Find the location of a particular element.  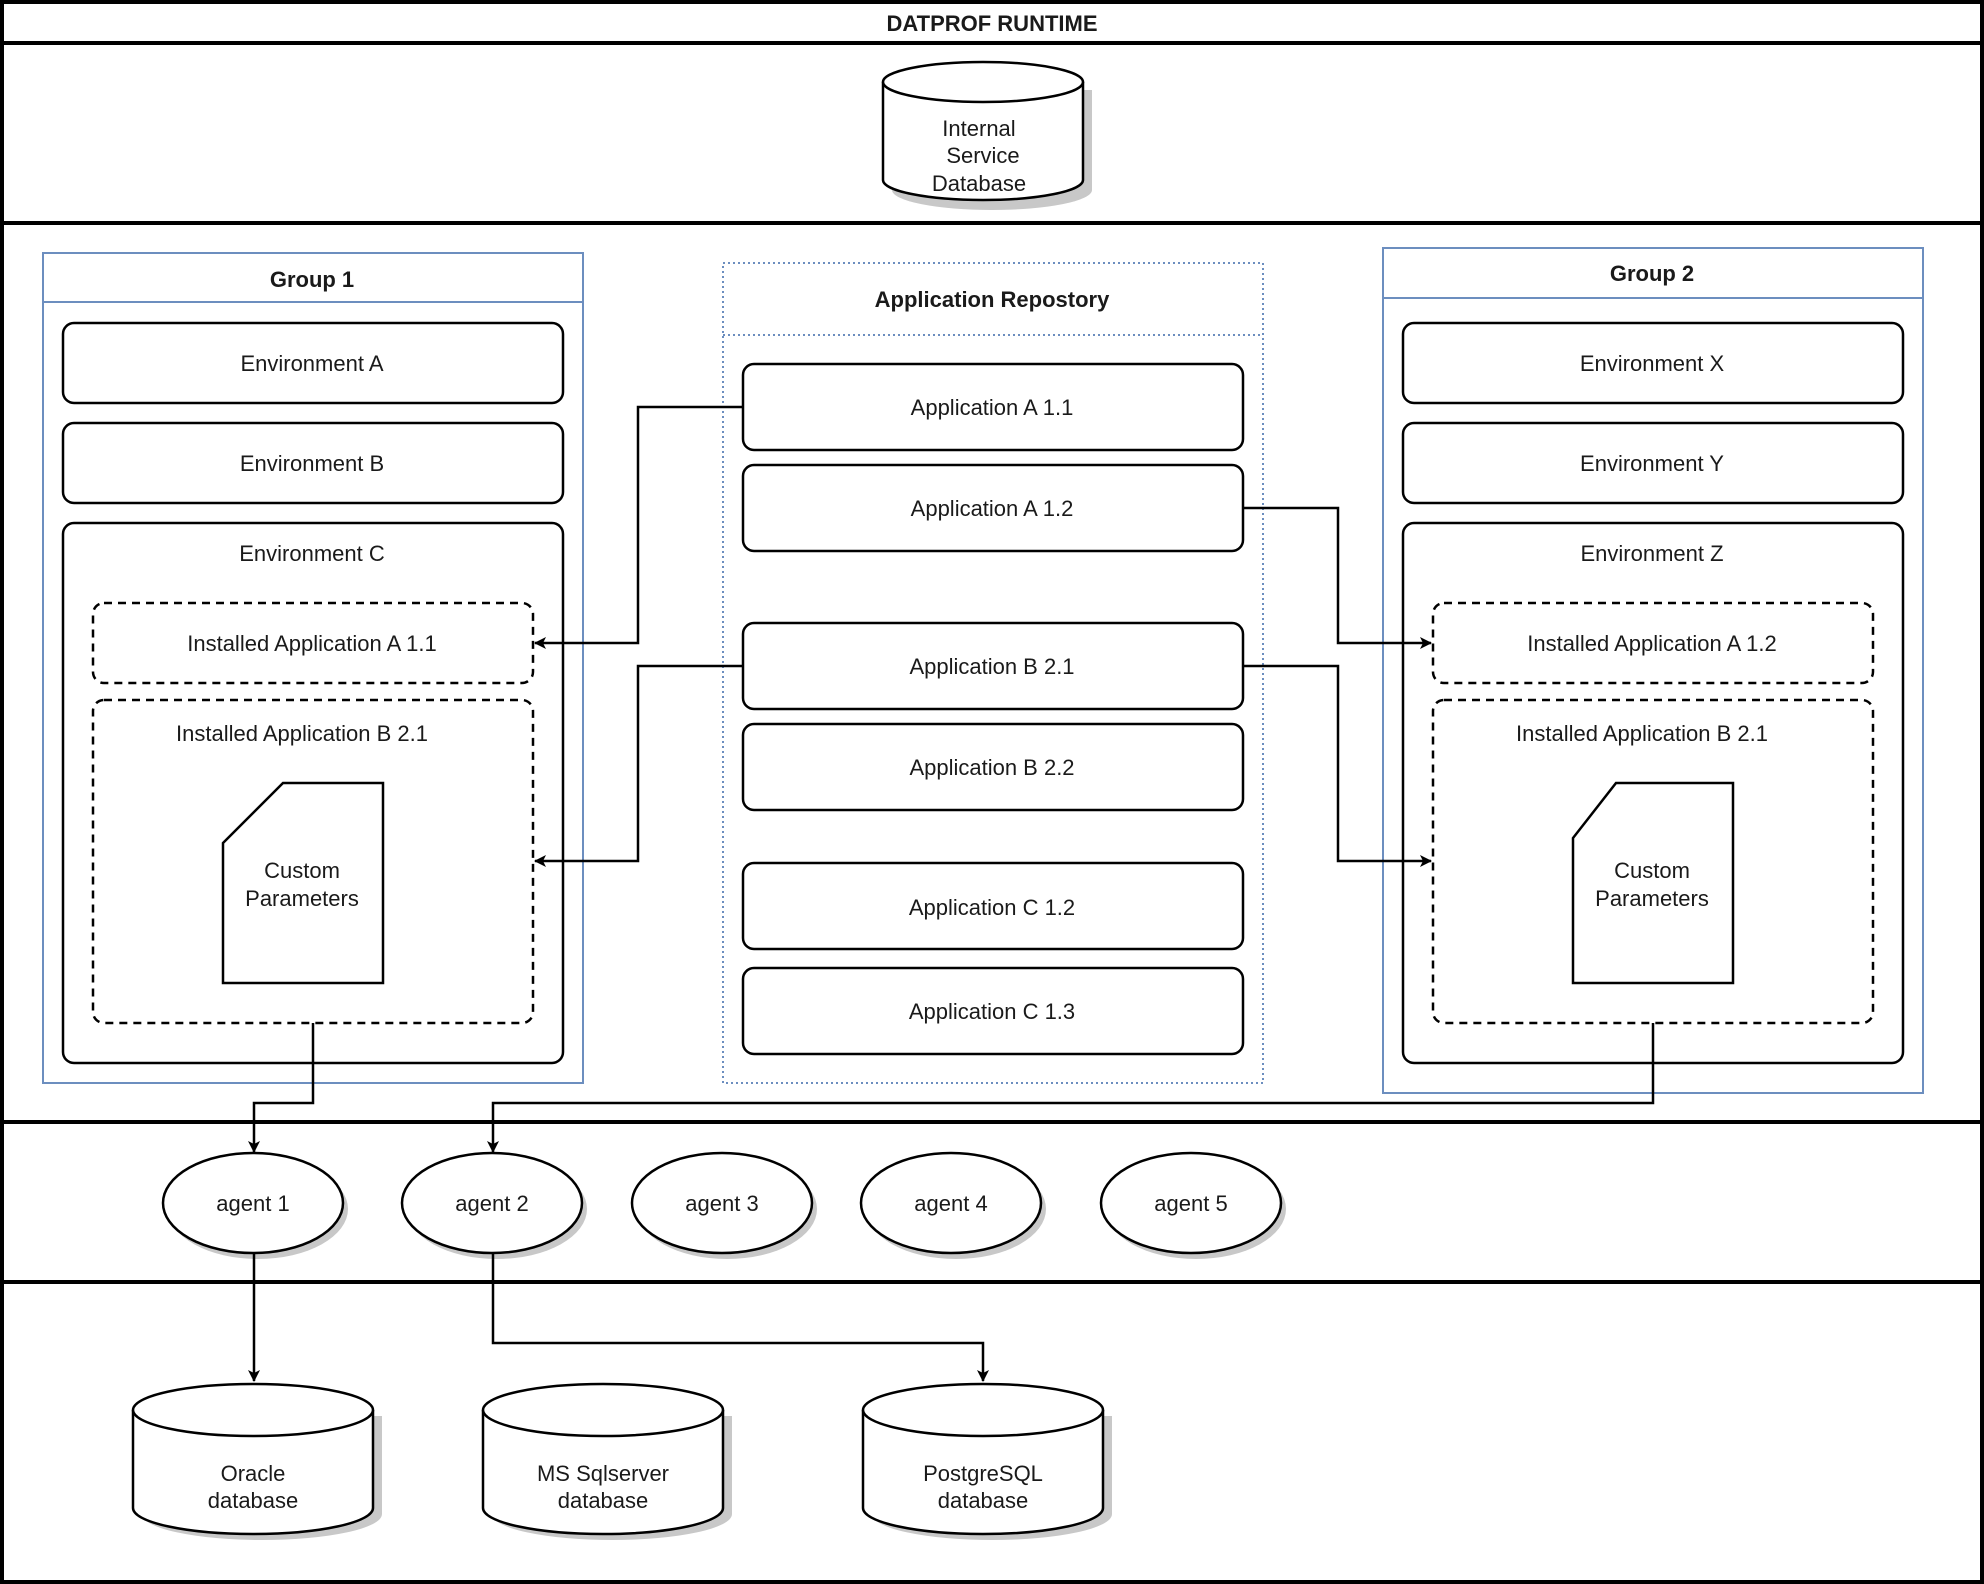

agent-label: agent 4 is located at coordinates (950, 1203).